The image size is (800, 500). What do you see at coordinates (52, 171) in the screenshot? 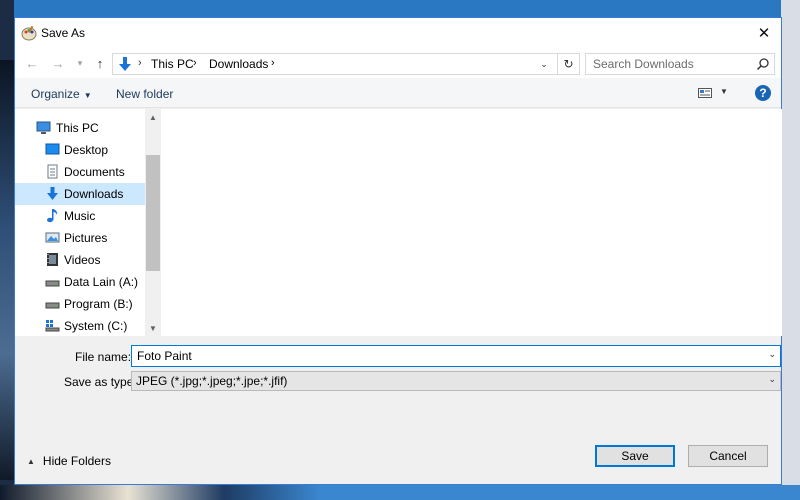
I see `documents-icon` at bounding box center [52, 171].